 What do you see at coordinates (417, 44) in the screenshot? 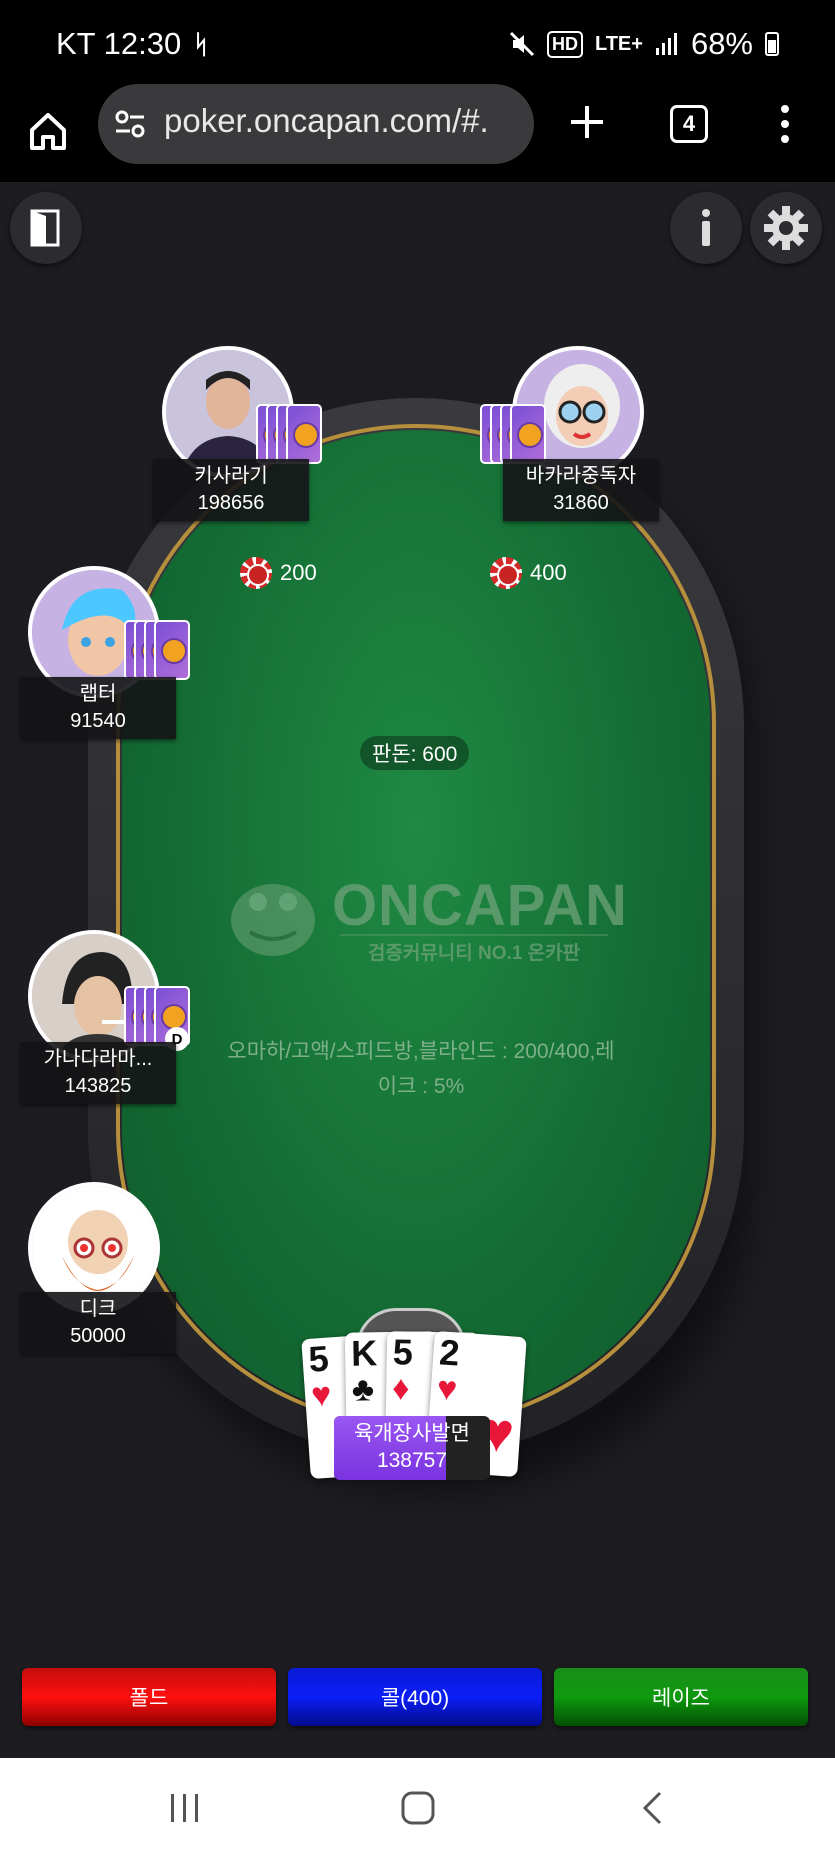
I see `status-bar: KT 12:30 ᛋ HD LTE+ 68%` at bounding box center [417, 44].